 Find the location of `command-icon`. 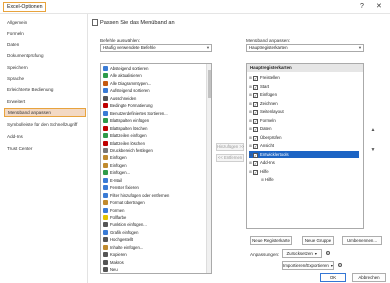

command-icon is located at coordinates (105, 240).